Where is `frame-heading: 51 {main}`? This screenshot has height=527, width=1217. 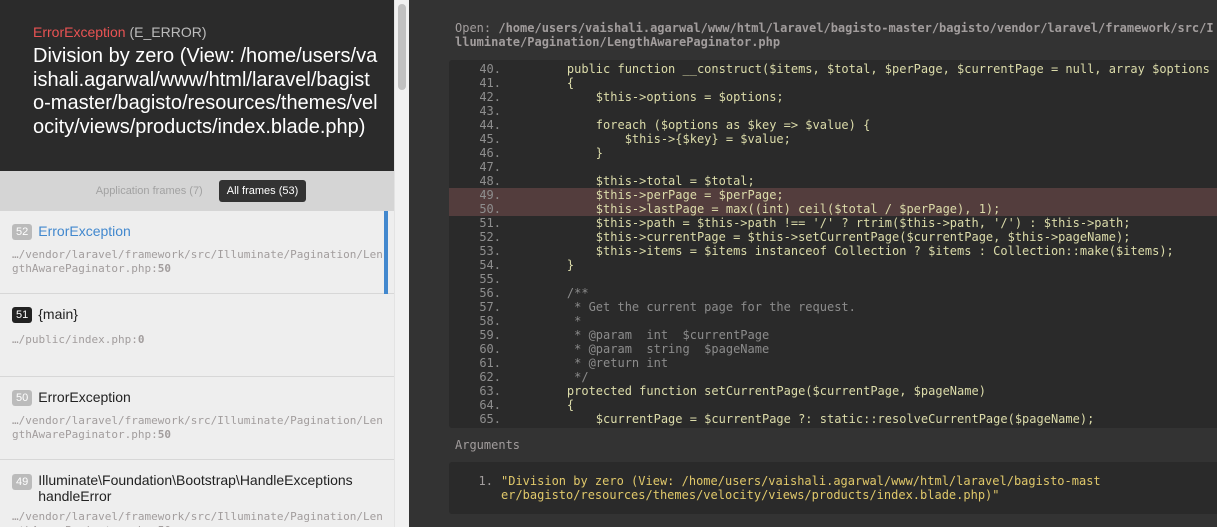 frame-heading: 51 {main} is located at coordinates (198, 314).